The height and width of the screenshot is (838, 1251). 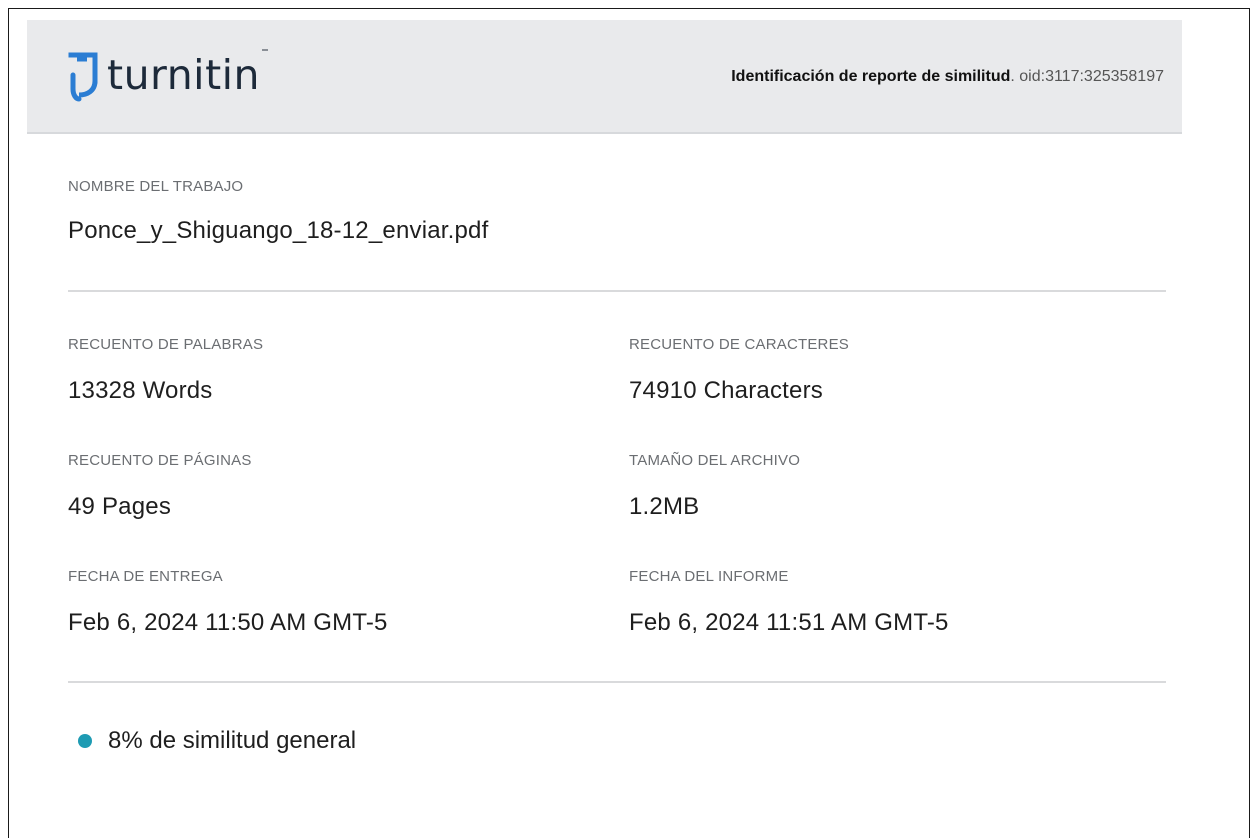 What do you see at coordinates (166, 344) in the screenshot?
I see `word-count-label: RECUENTO DE PALABRAS` at bounding box center [166, 344].